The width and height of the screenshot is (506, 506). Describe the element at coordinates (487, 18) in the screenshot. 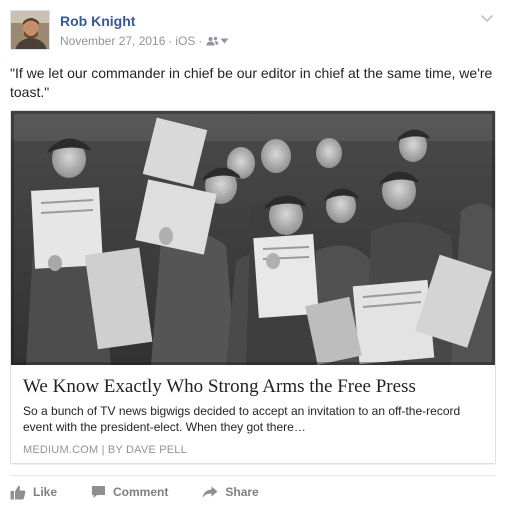

I see `chevron-down-icon` at that location.